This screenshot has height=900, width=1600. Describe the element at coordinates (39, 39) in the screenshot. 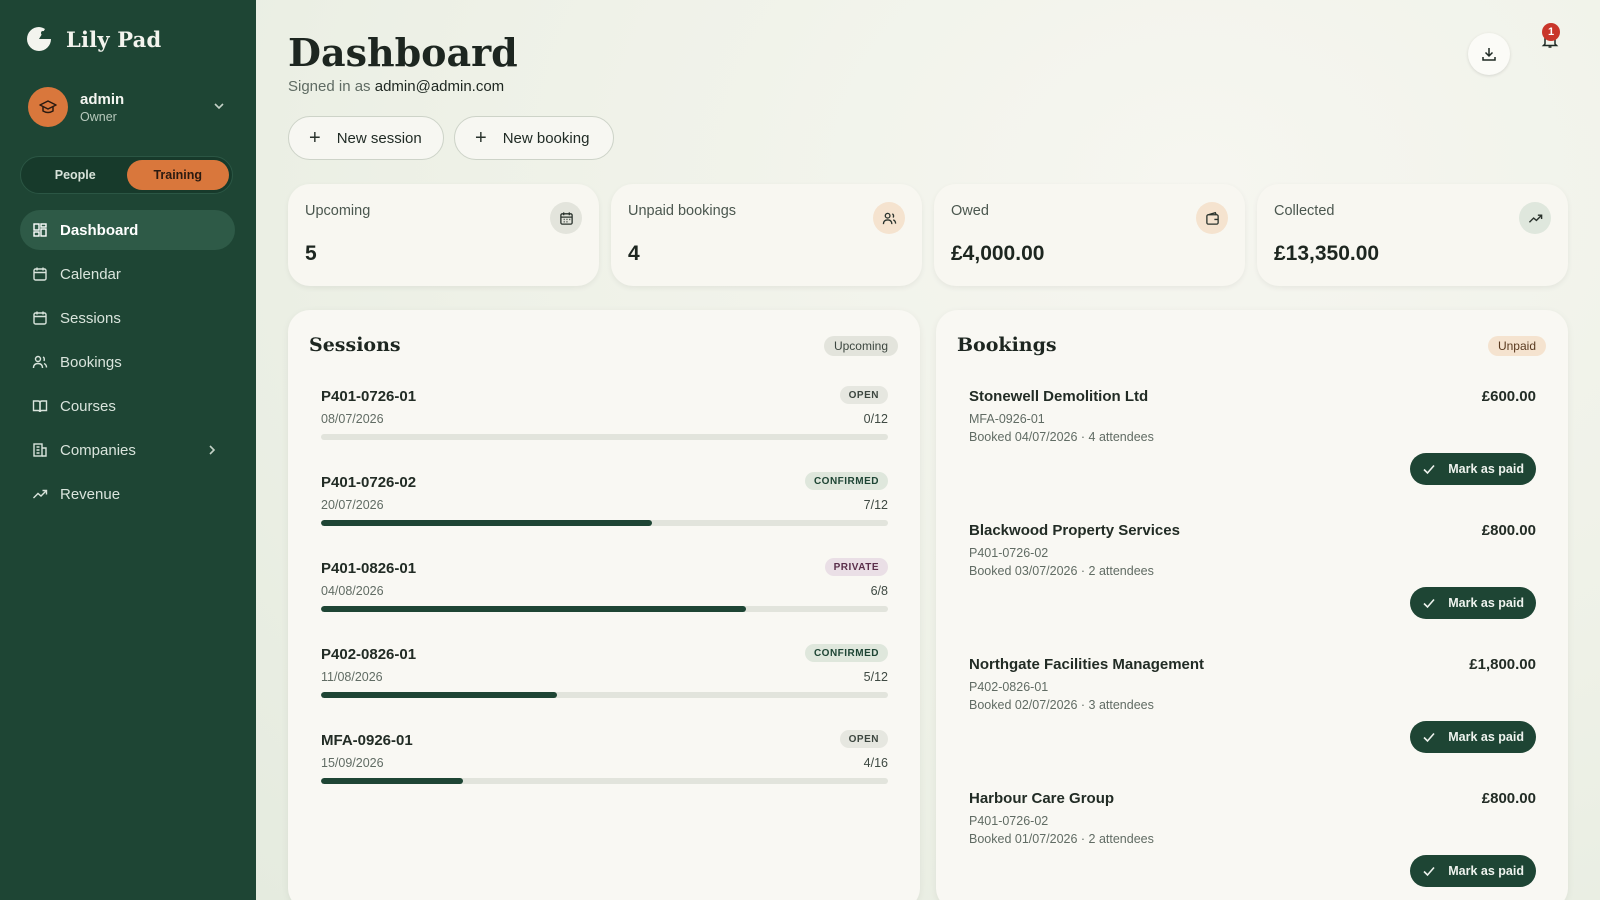

I see `lily-pad-logo-icon` at that location.